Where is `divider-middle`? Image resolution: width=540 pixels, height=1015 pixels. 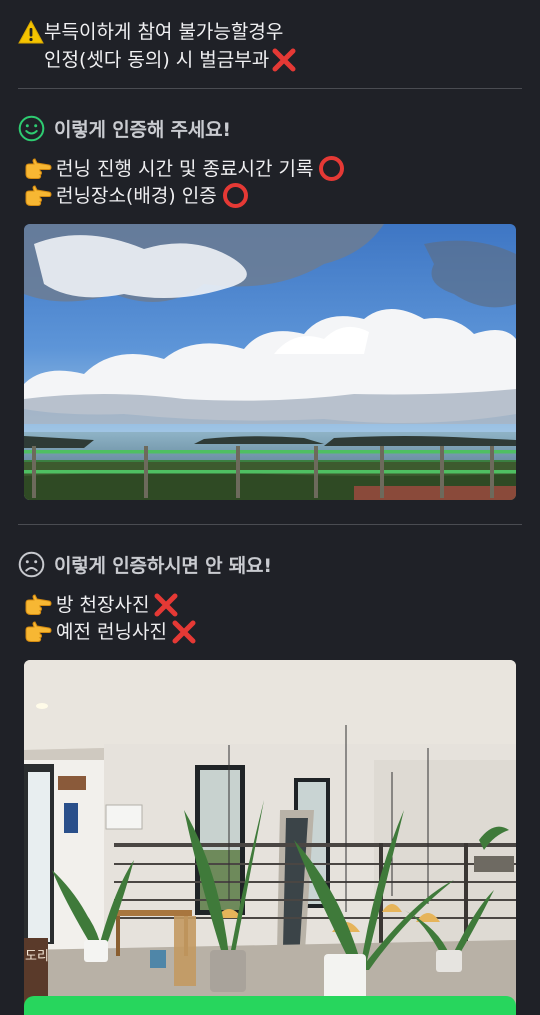 divider-middle is located at coordinates (270, 524).